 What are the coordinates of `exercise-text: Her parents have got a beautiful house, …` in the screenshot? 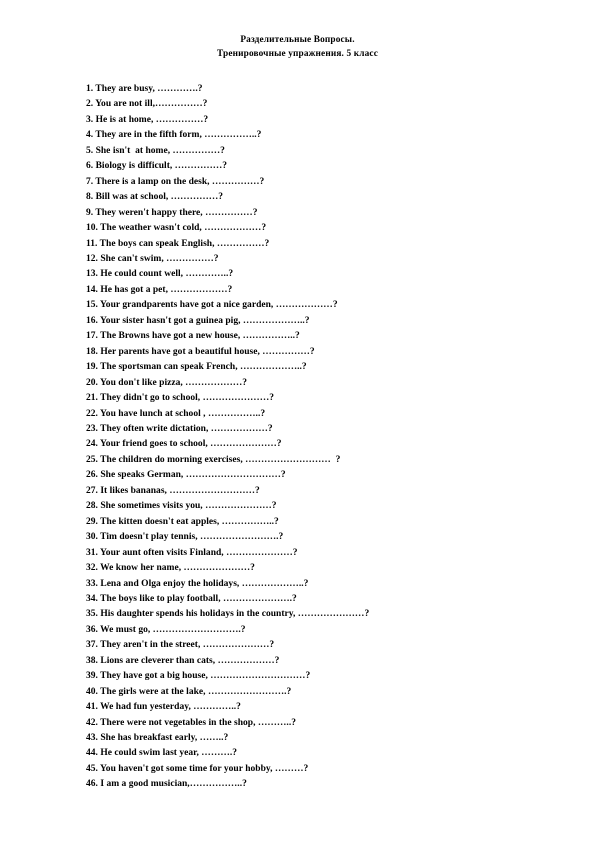 It's located at (207, 351).